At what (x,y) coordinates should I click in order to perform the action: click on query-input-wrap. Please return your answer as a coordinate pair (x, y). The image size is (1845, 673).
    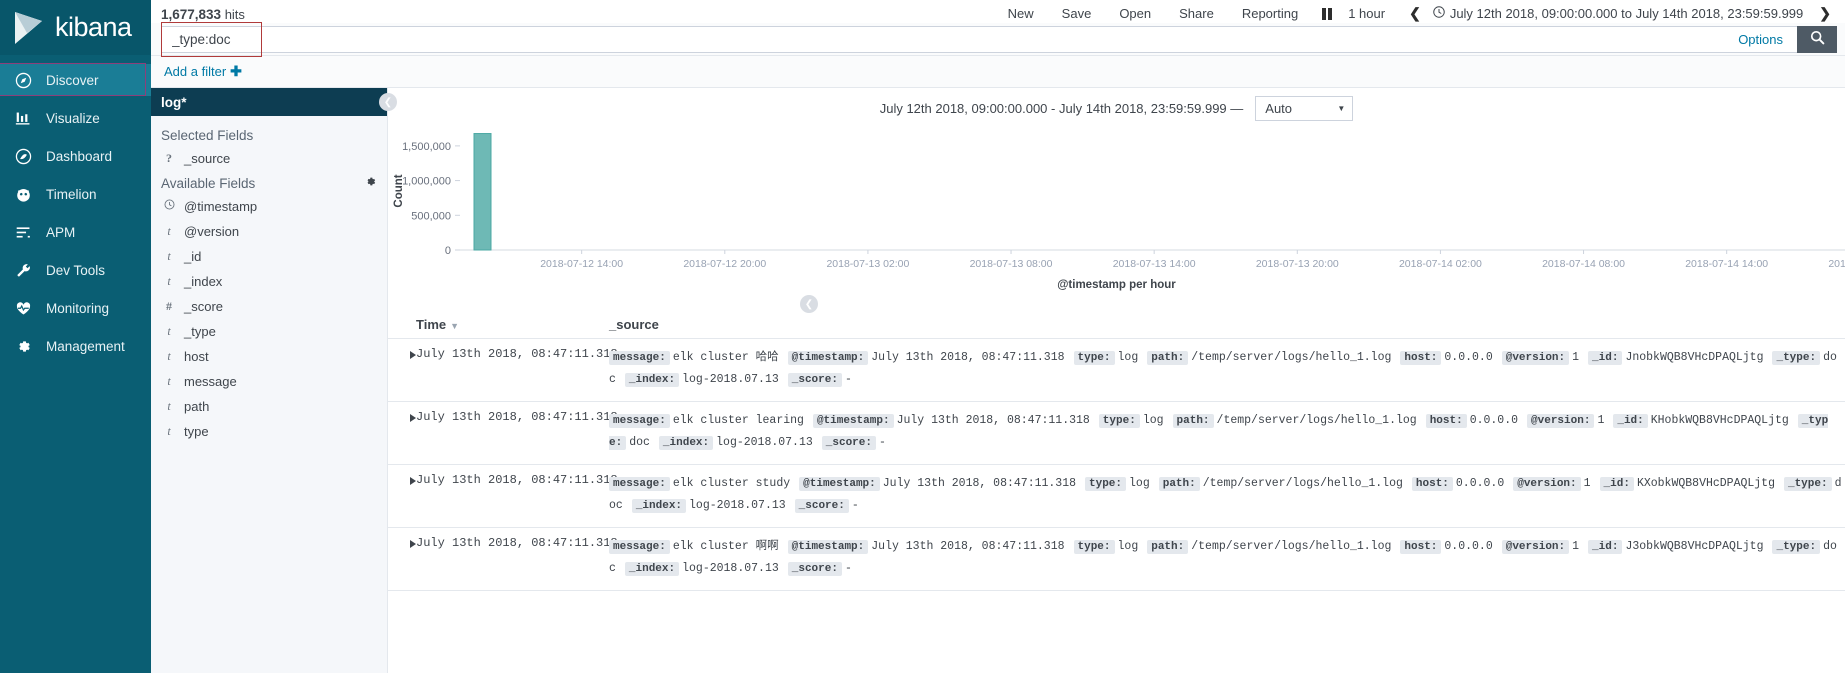
    Looking at the image, I should click on (943, 39).